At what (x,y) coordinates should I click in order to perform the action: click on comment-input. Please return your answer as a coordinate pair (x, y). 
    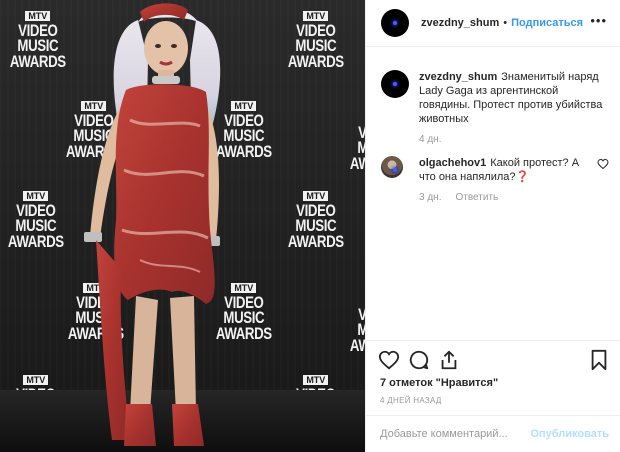
    Looking at the image, I should click on (455, 434).